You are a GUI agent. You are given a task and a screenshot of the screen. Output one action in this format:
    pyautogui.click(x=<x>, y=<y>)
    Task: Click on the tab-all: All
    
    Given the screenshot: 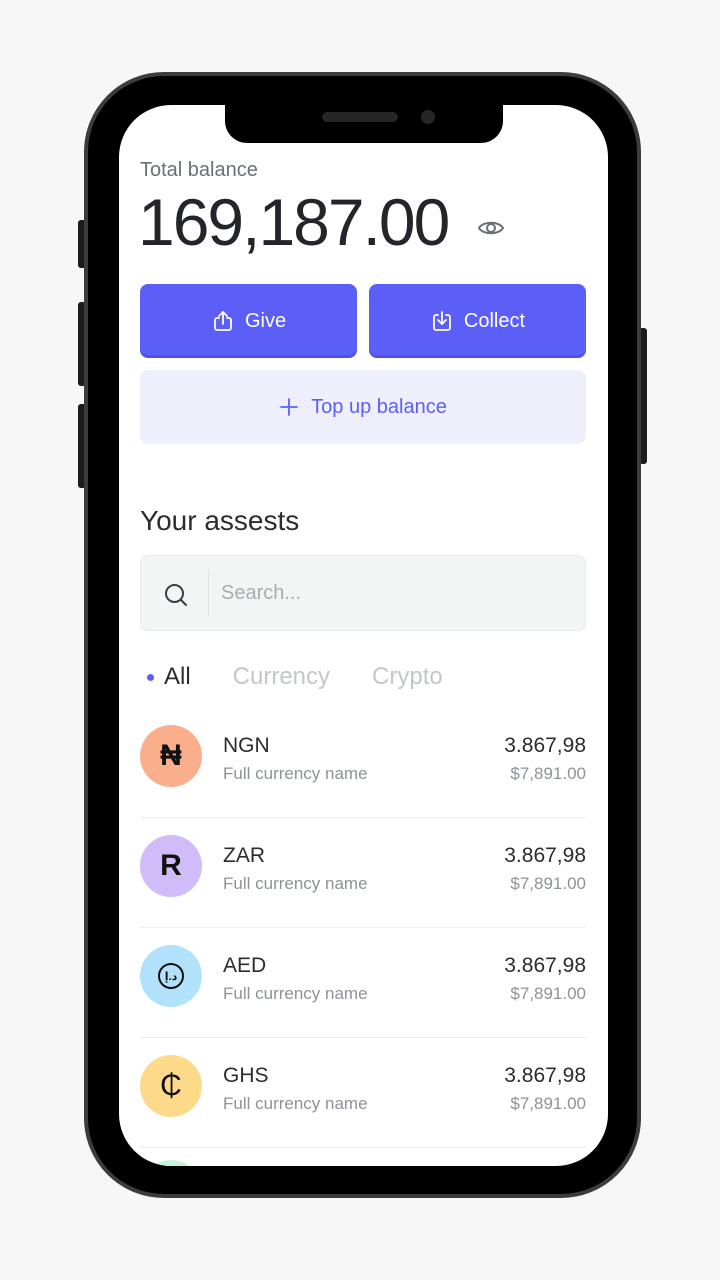 What is the action you would take?
    pyautogui.click(x=169, y=677)
    